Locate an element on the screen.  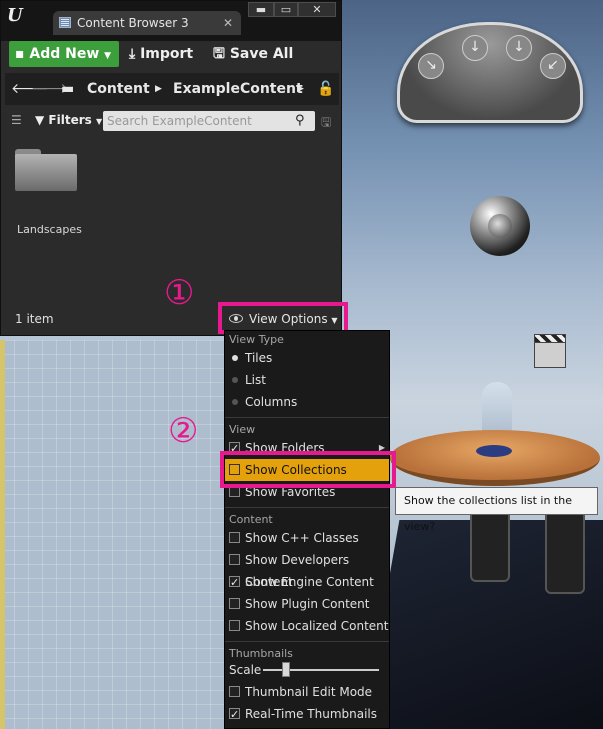
save-all-button: 🖫 Save All is located at coordinates (253, 54).